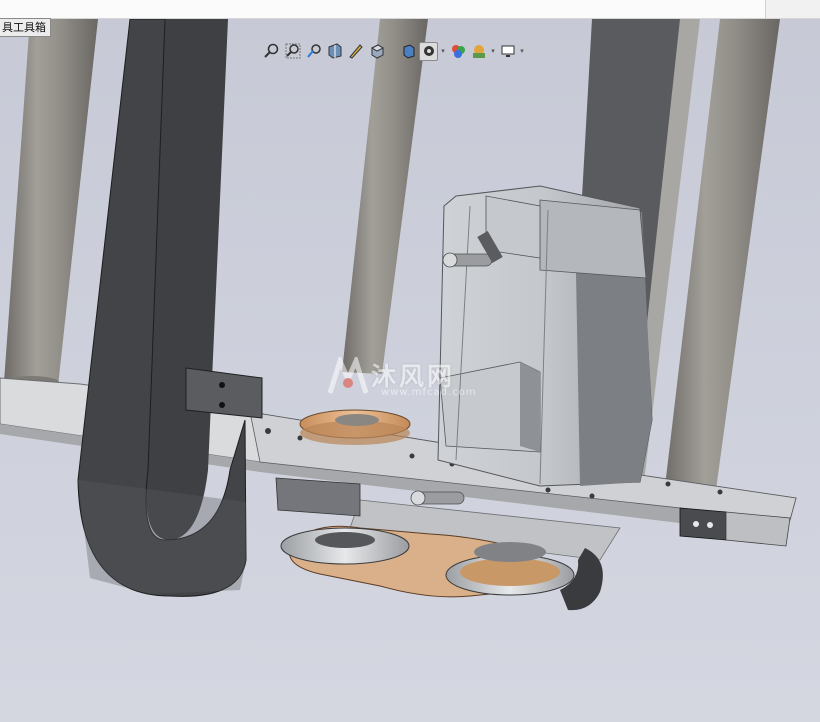 The height and width of the screenshot is (722, 820). I want to click on section-view-button, so click(334, 51).